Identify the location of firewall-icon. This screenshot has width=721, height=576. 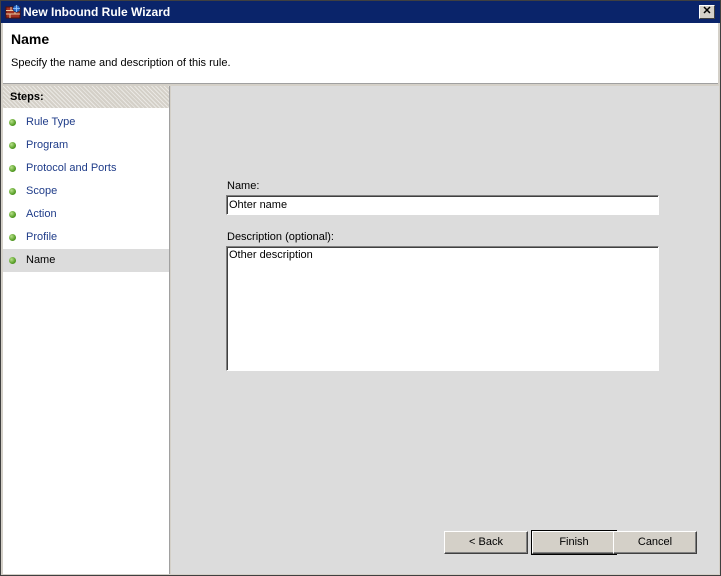
(13, 12).